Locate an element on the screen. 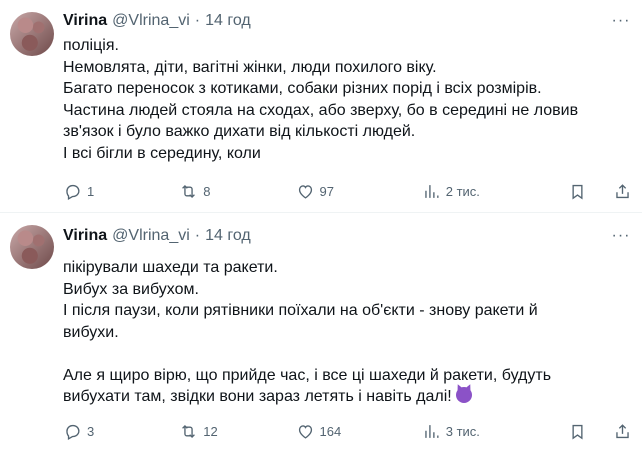  action-bar: 1 8 97 2 тис. is located at coordinates (347, 191).